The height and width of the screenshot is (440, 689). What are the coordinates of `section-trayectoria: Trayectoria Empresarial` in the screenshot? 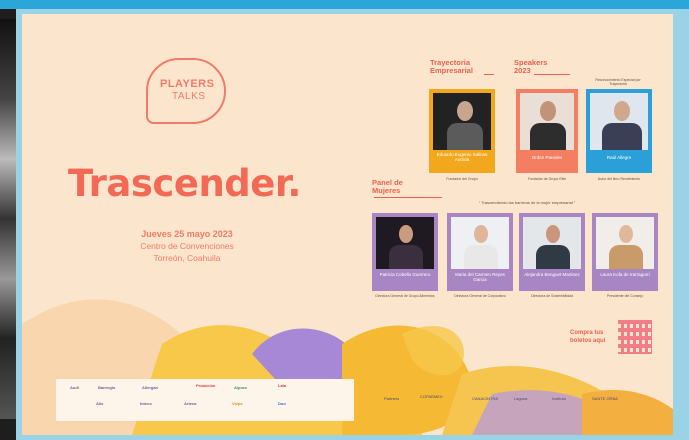 It's located at (451, 67).